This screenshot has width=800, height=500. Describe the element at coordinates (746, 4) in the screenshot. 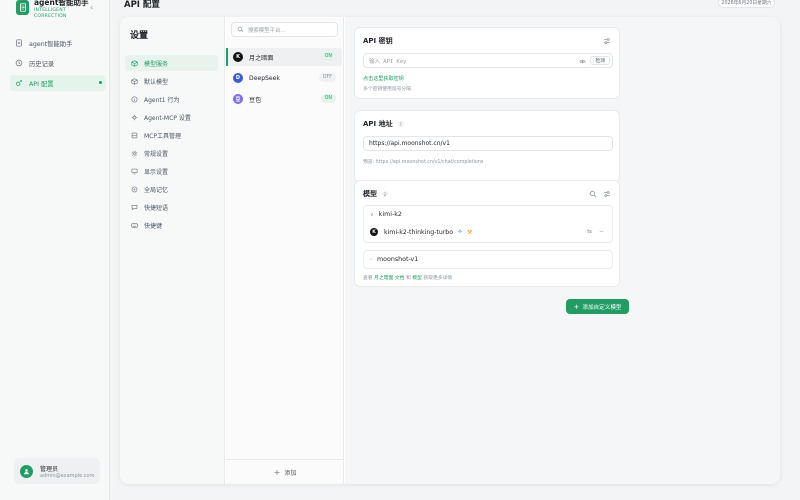

I see `date-badge: 2026年6月20日星期六` at that location.